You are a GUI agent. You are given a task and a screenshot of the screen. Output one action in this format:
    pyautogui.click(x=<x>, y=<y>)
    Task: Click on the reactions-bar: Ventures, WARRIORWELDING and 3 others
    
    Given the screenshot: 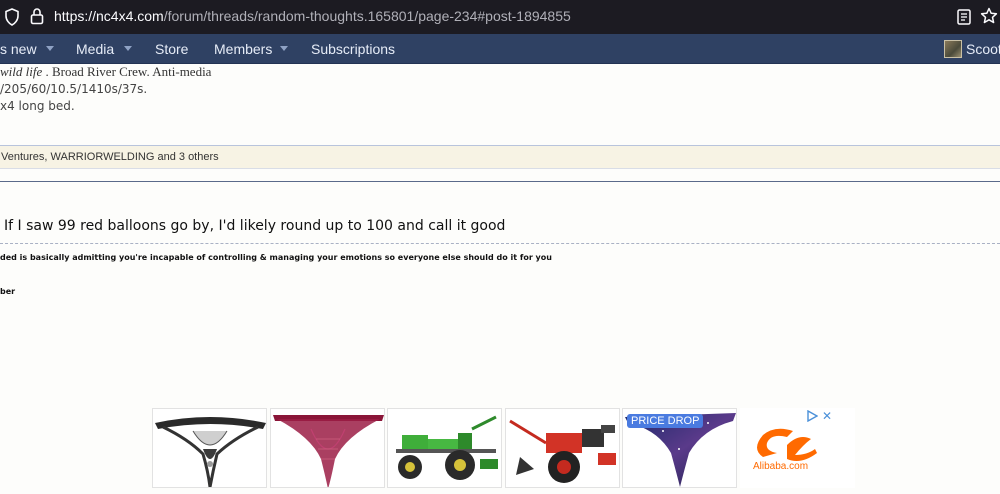 What is the action you would take?
    pyautogui.click(x=500, y=157)
    